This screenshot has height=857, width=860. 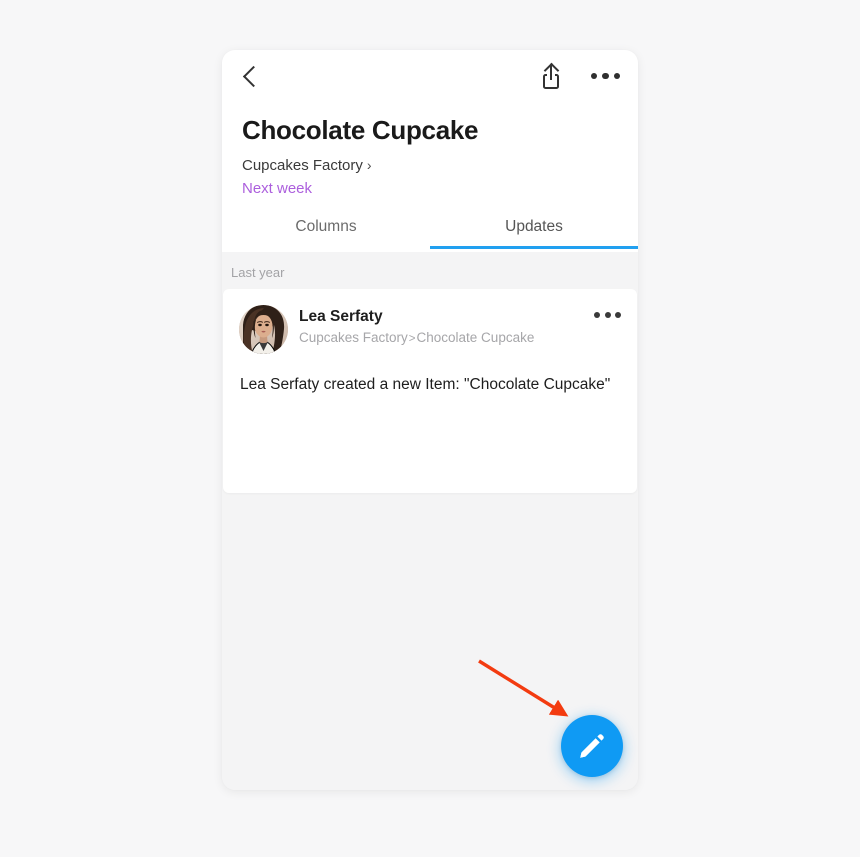 I want to click on user-avatar-photo, so click(x=263, y=329).